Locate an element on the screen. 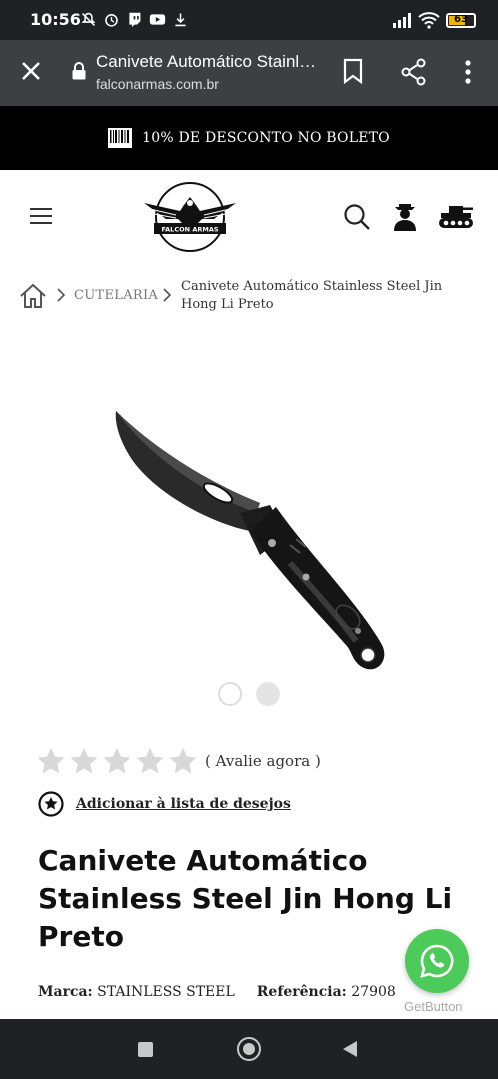 The height and width of the screenshot is (1079, 498). promo-banner: 10% DE DESCONTO NO BOLETO is located at coordinates (249, 138).